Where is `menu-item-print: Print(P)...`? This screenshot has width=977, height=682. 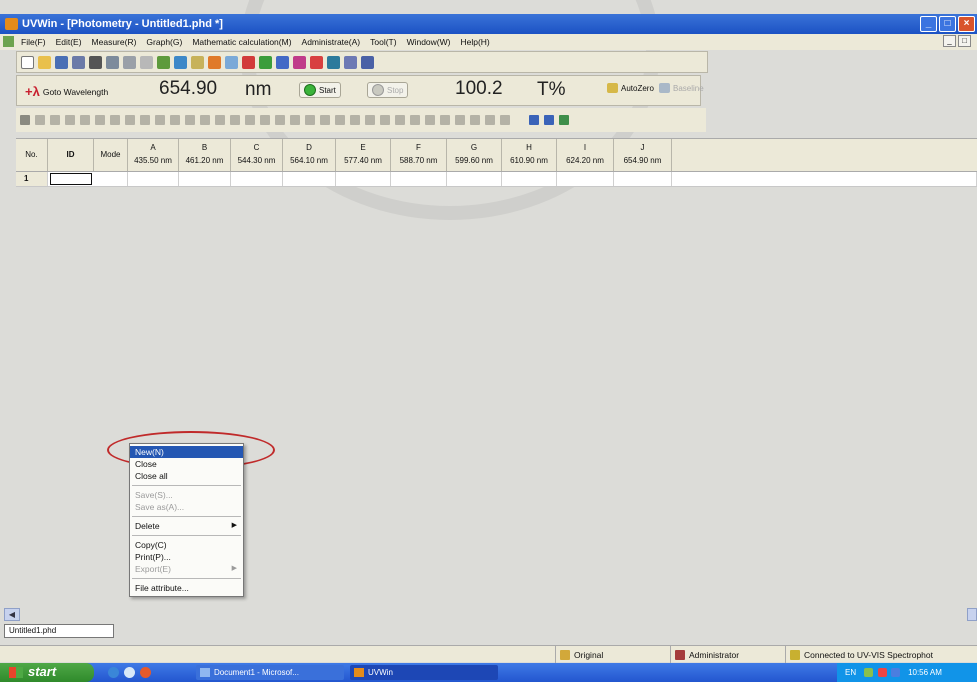
menu-item-print: Print(P)... is located at coordinates (186, 557).